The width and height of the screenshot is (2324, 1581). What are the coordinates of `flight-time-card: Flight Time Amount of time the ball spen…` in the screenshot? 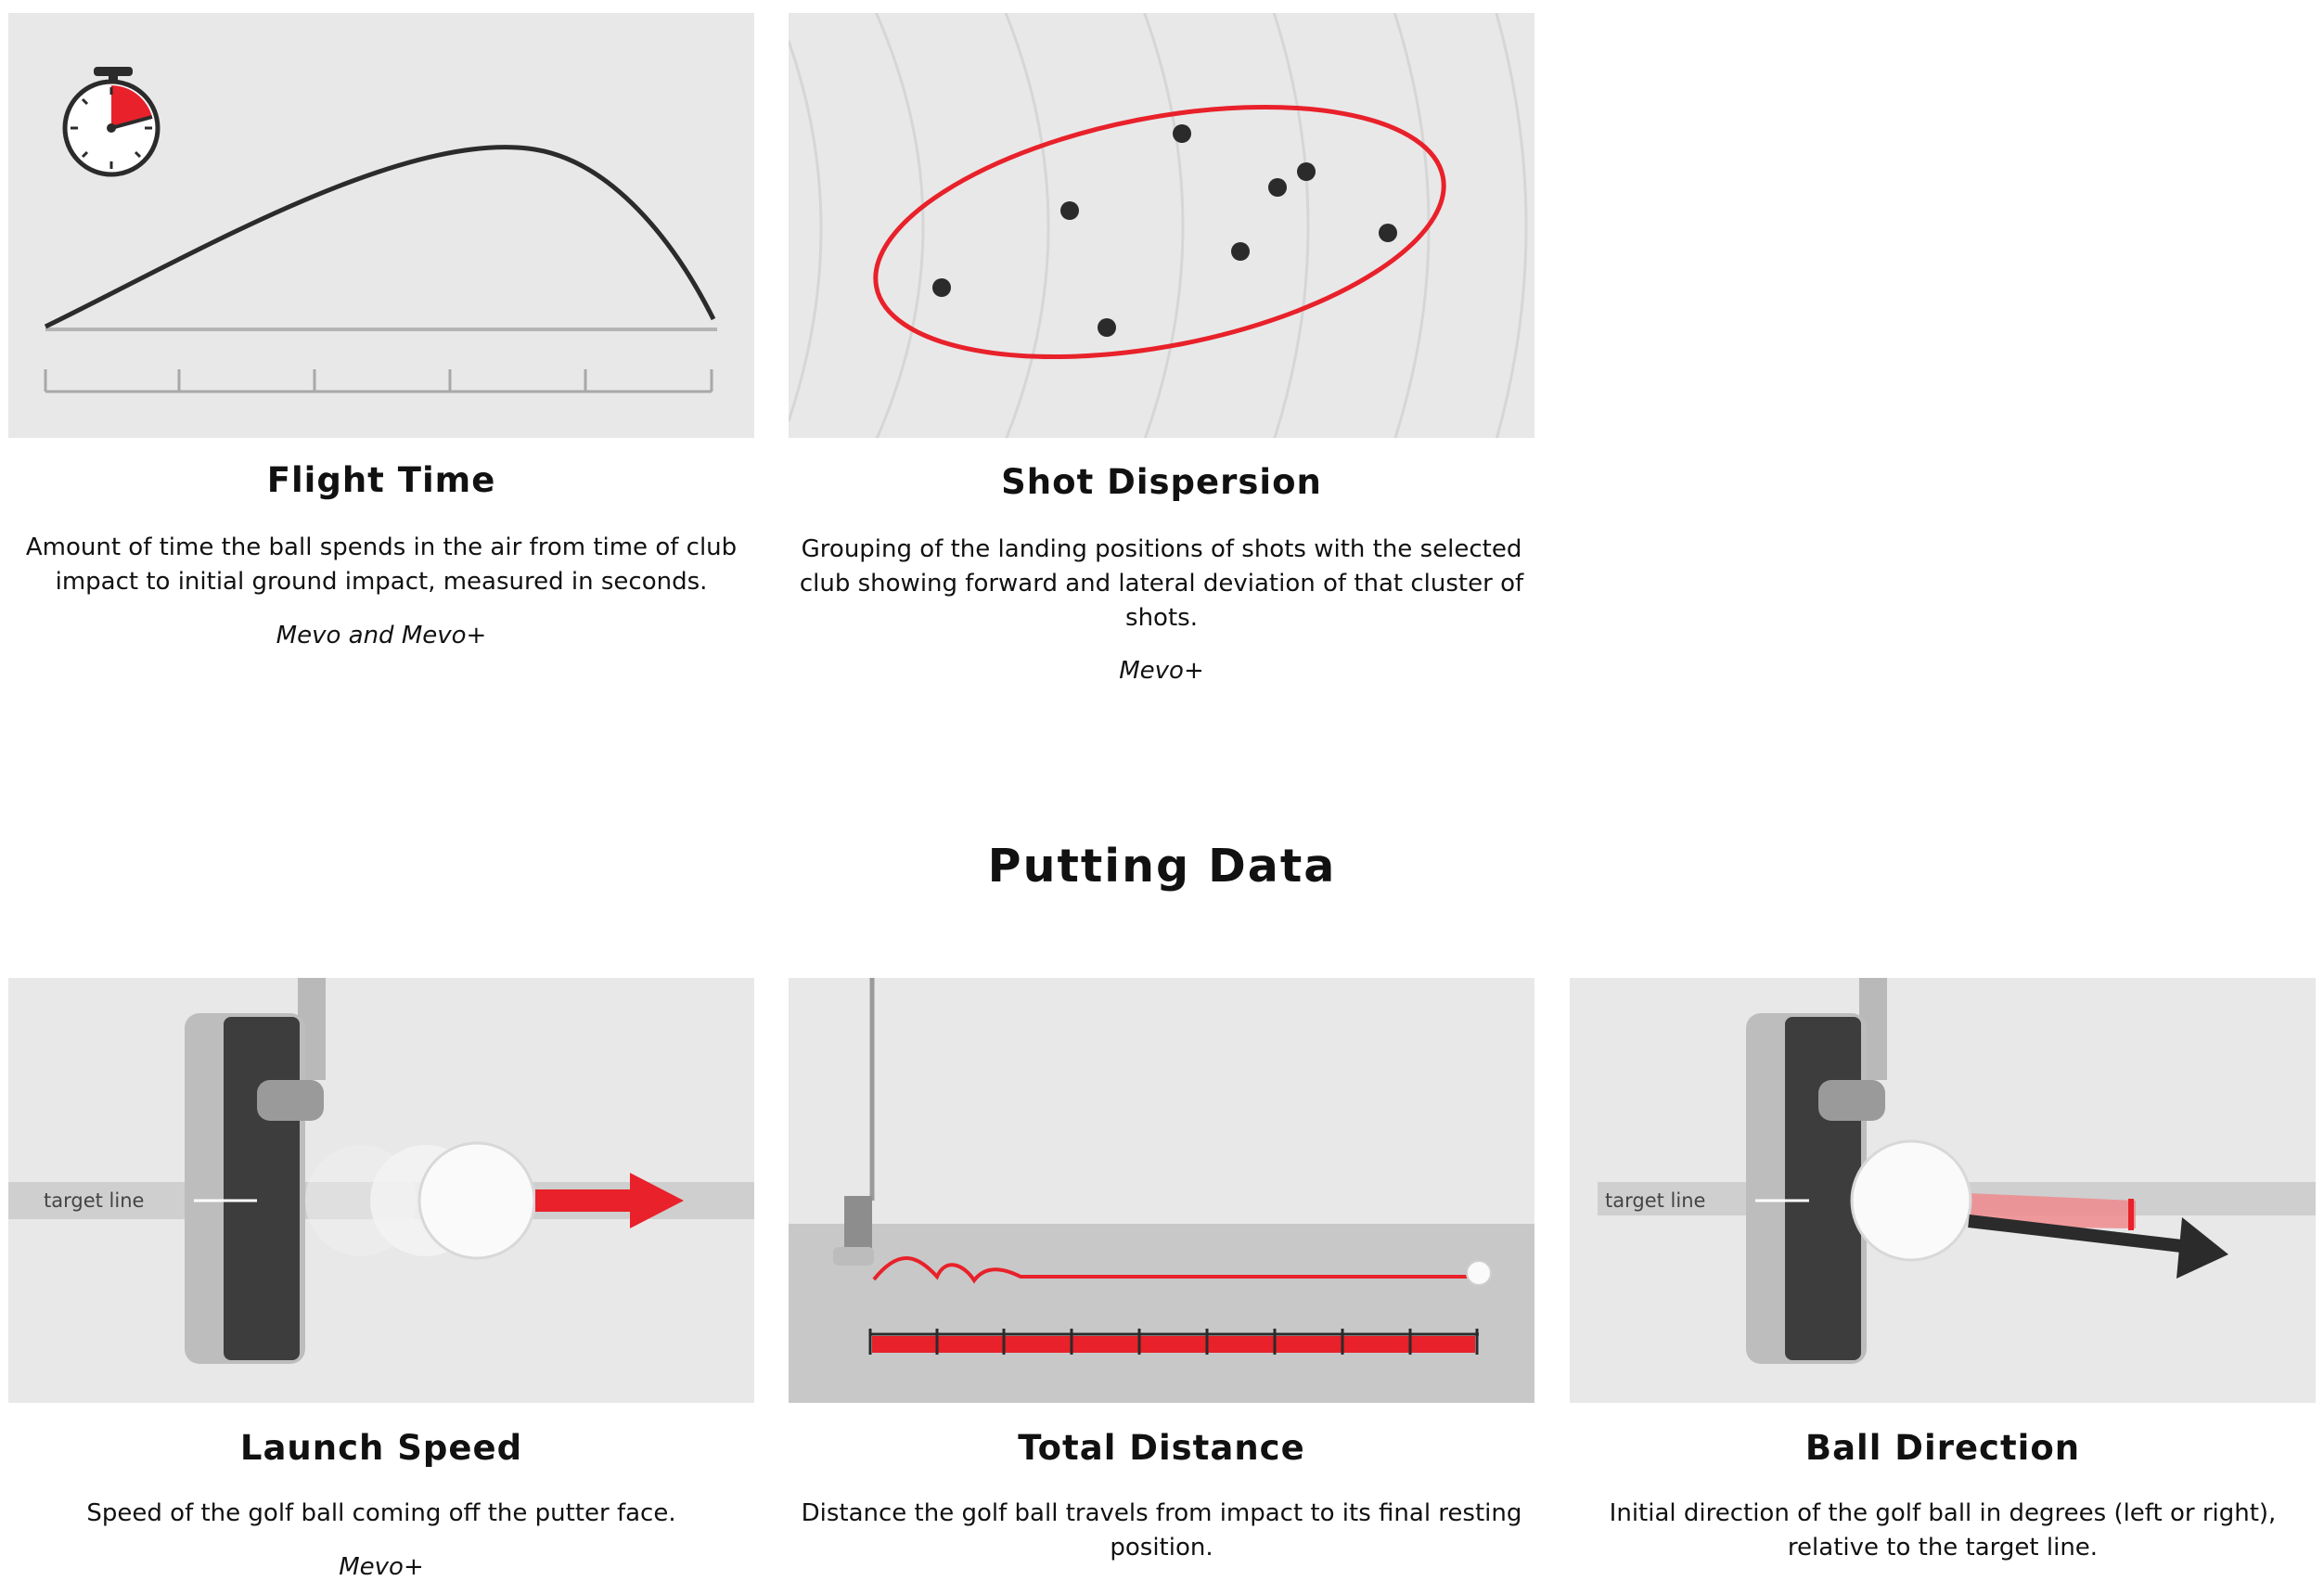 It's located at (381, 331).